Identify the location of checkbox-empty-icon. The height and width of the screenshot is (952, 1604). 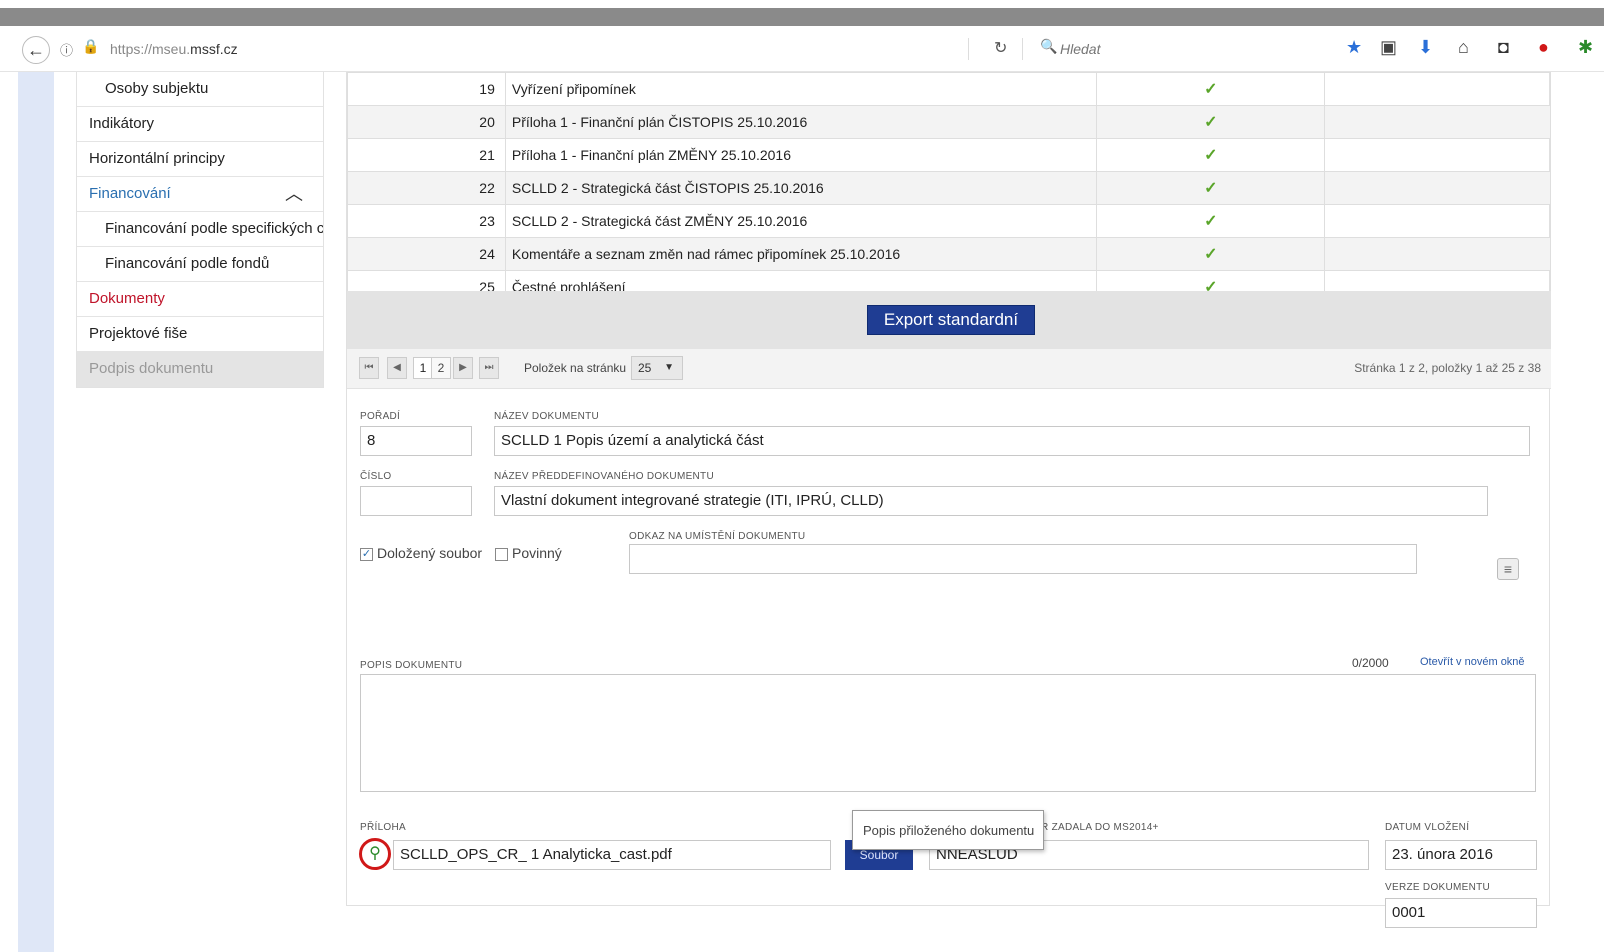
(501, 554).